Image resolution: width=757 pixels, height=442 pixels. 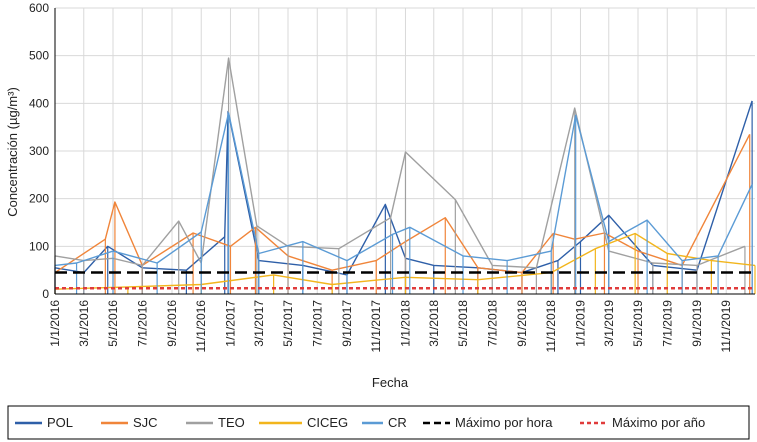 What do you see at coordinates (667, 323) in the screenshot?
I see `x-tick-label: 7/1/2019` at bounding box center [667, 323].